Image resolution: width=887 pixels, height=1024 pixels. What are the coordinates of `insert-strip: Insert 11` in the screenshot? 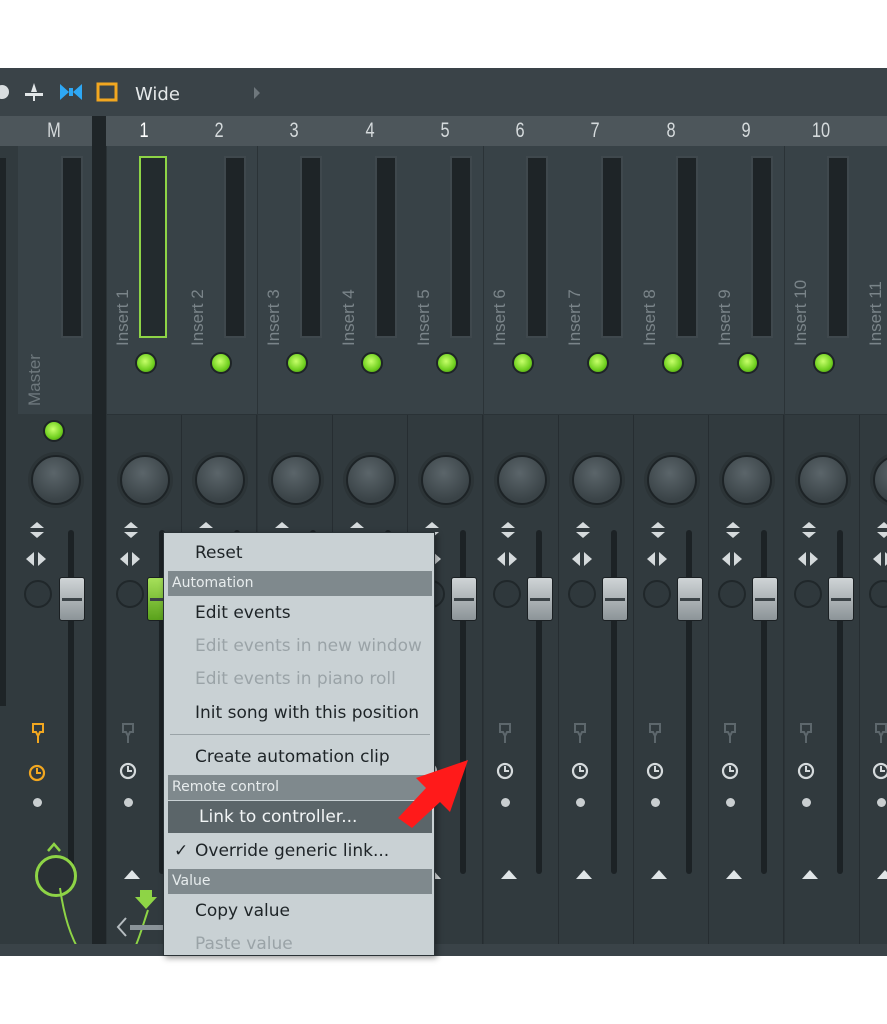 It's located at (873, 551).